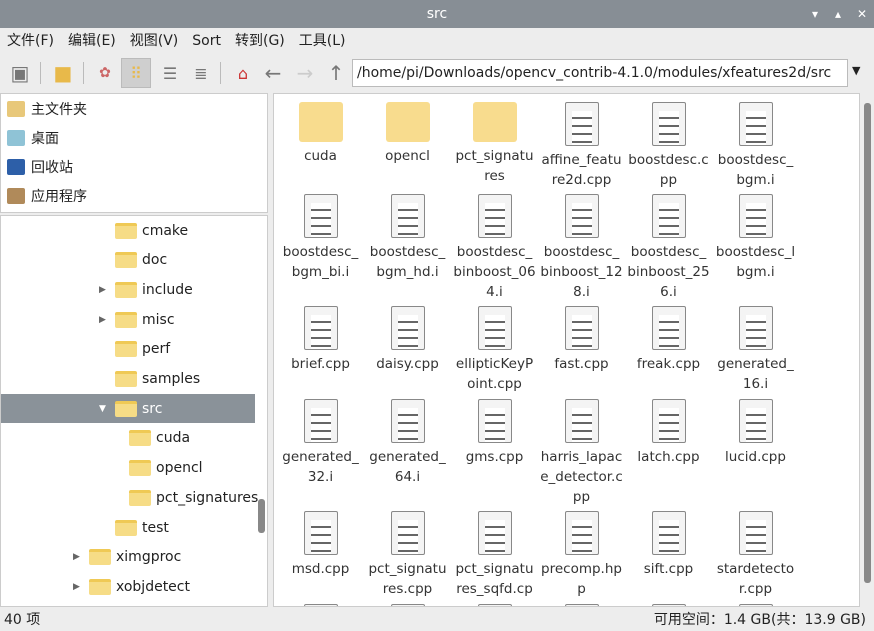  What do you see at coordinates (755, 433) in the screenshot?
I see `file-item: lucid.cpp` at bounding box center [755, 433].